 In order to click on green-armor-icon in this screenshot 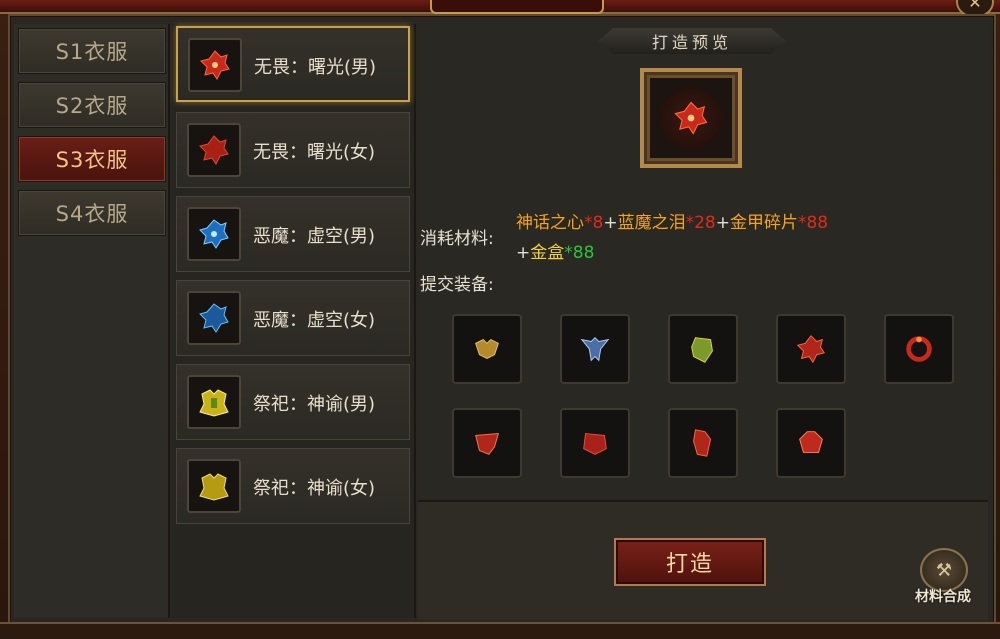, I will do `click(702, 350)`.